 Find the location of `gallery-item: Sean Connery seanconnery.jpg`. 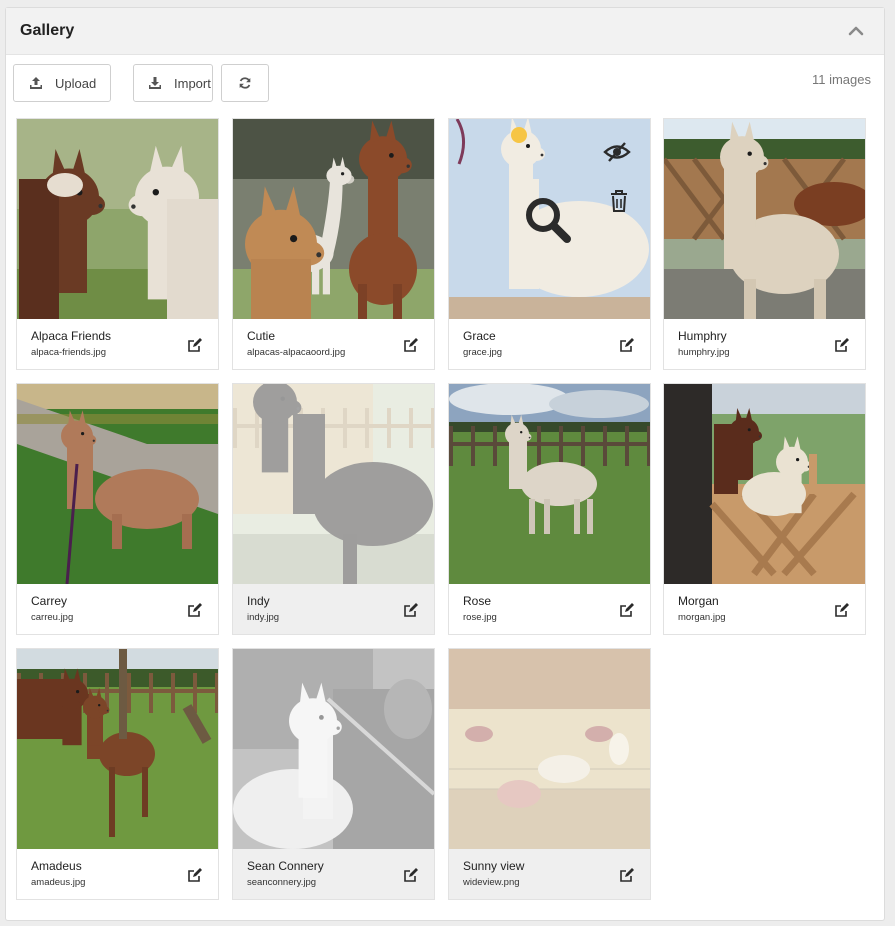

gallery-item: Sean Connery seanconnery.jpg is located at coordinates (333, 774).